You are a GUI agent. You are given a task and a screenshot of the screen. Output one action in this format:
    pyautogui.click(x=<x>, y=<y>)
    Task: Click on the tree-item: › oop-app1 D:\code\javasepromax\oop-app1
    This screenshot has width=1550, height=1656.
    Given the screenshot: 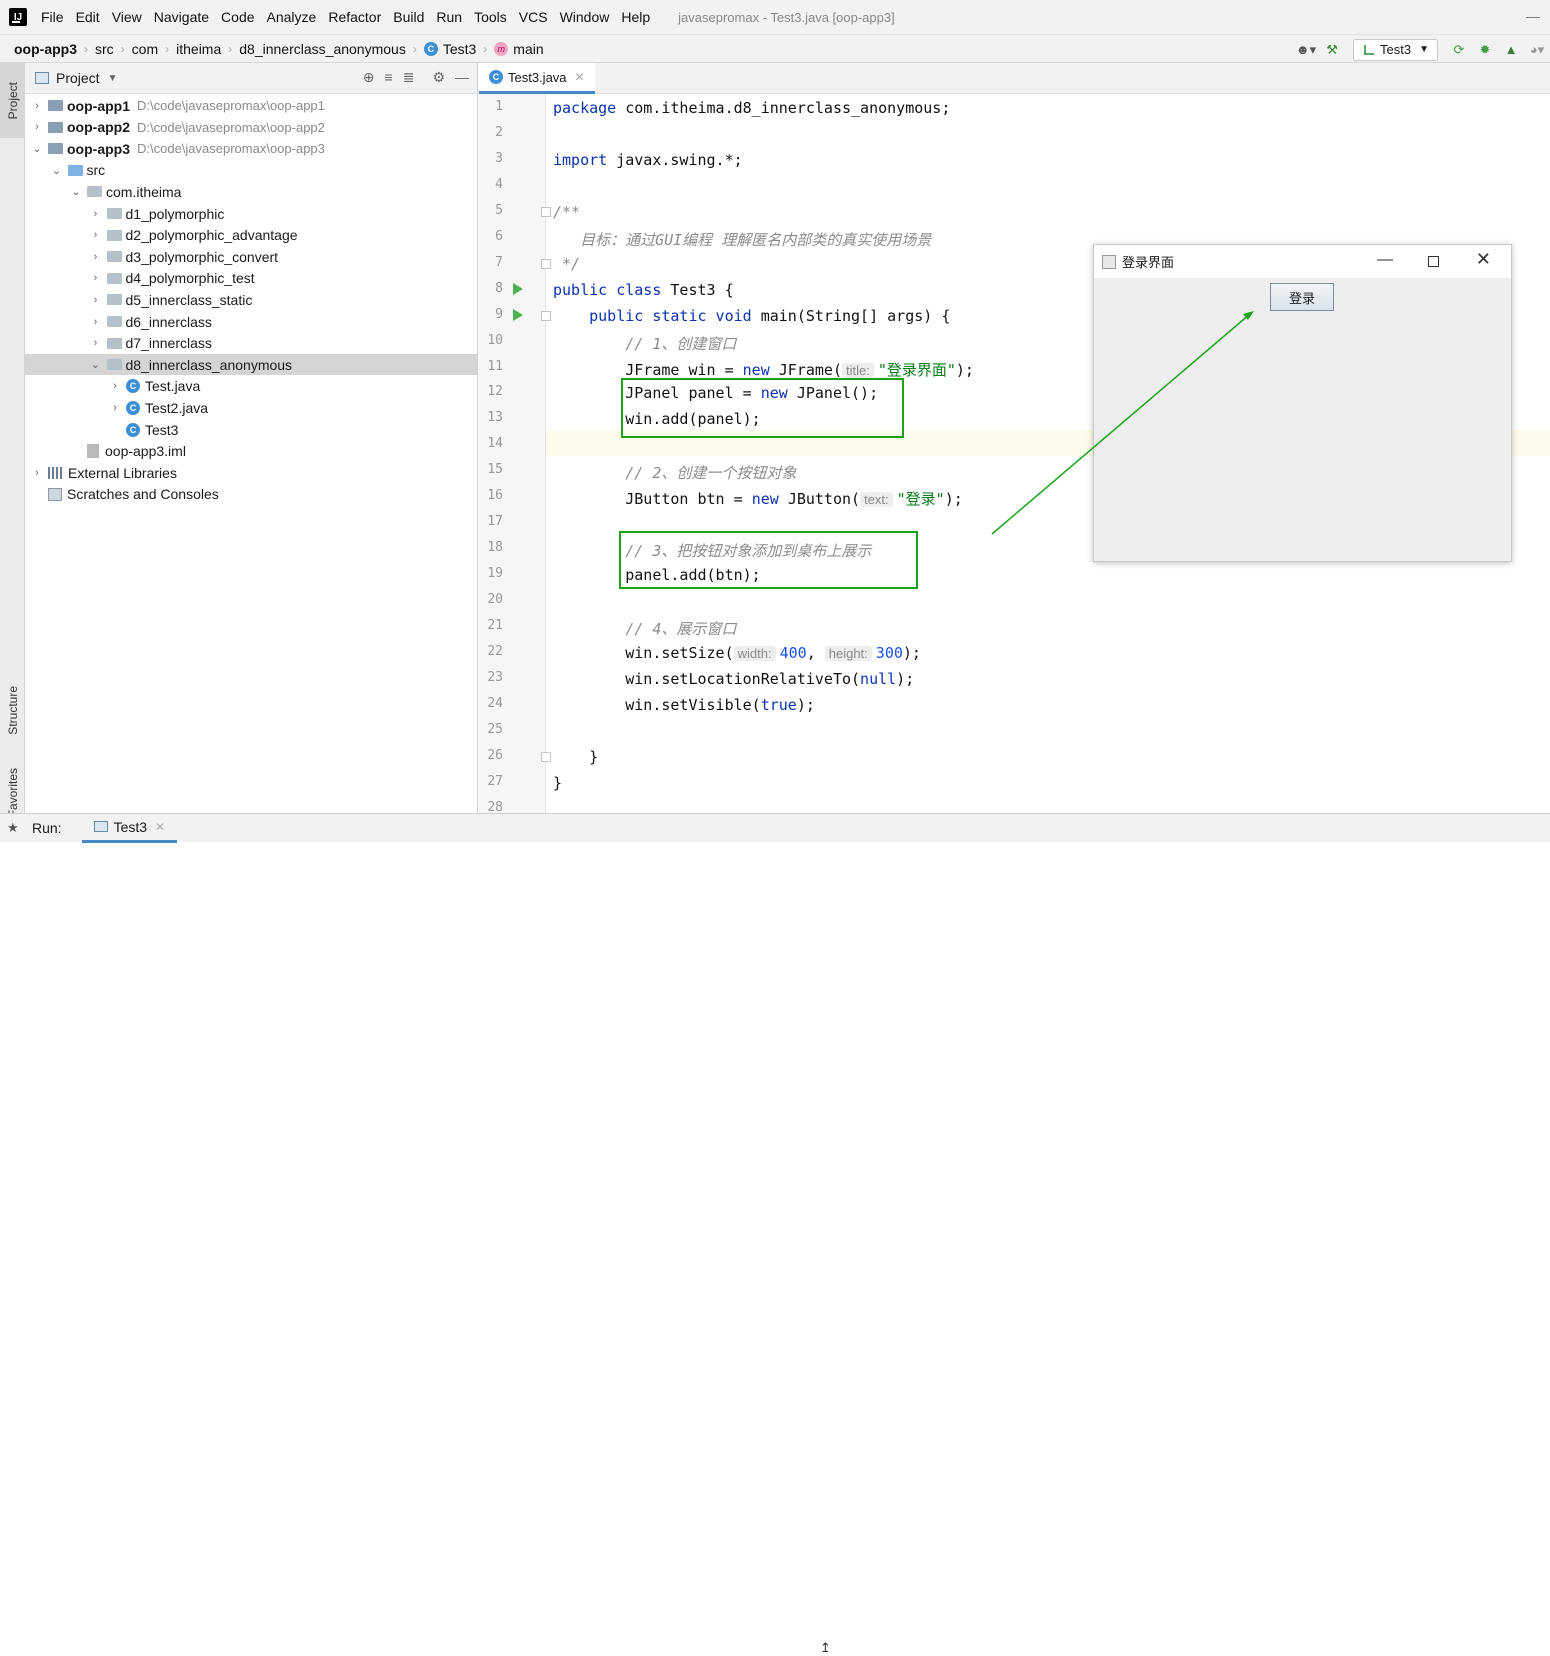 What is the action you would take?
    pyautogui.click(x=251, y=105)
    